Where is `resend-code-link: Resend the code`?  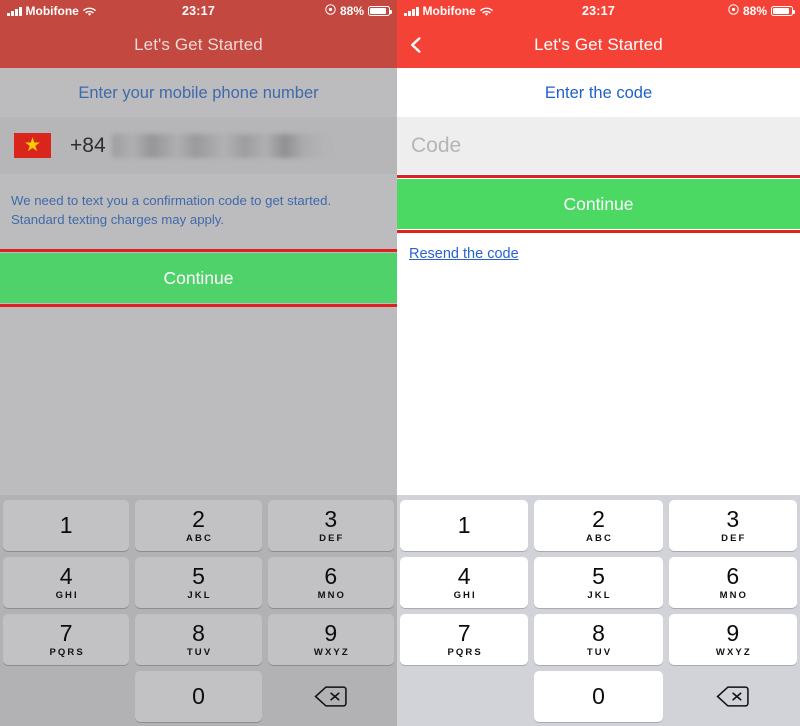
resend-code-link: Resend the code is located at coordinates (464, 254).